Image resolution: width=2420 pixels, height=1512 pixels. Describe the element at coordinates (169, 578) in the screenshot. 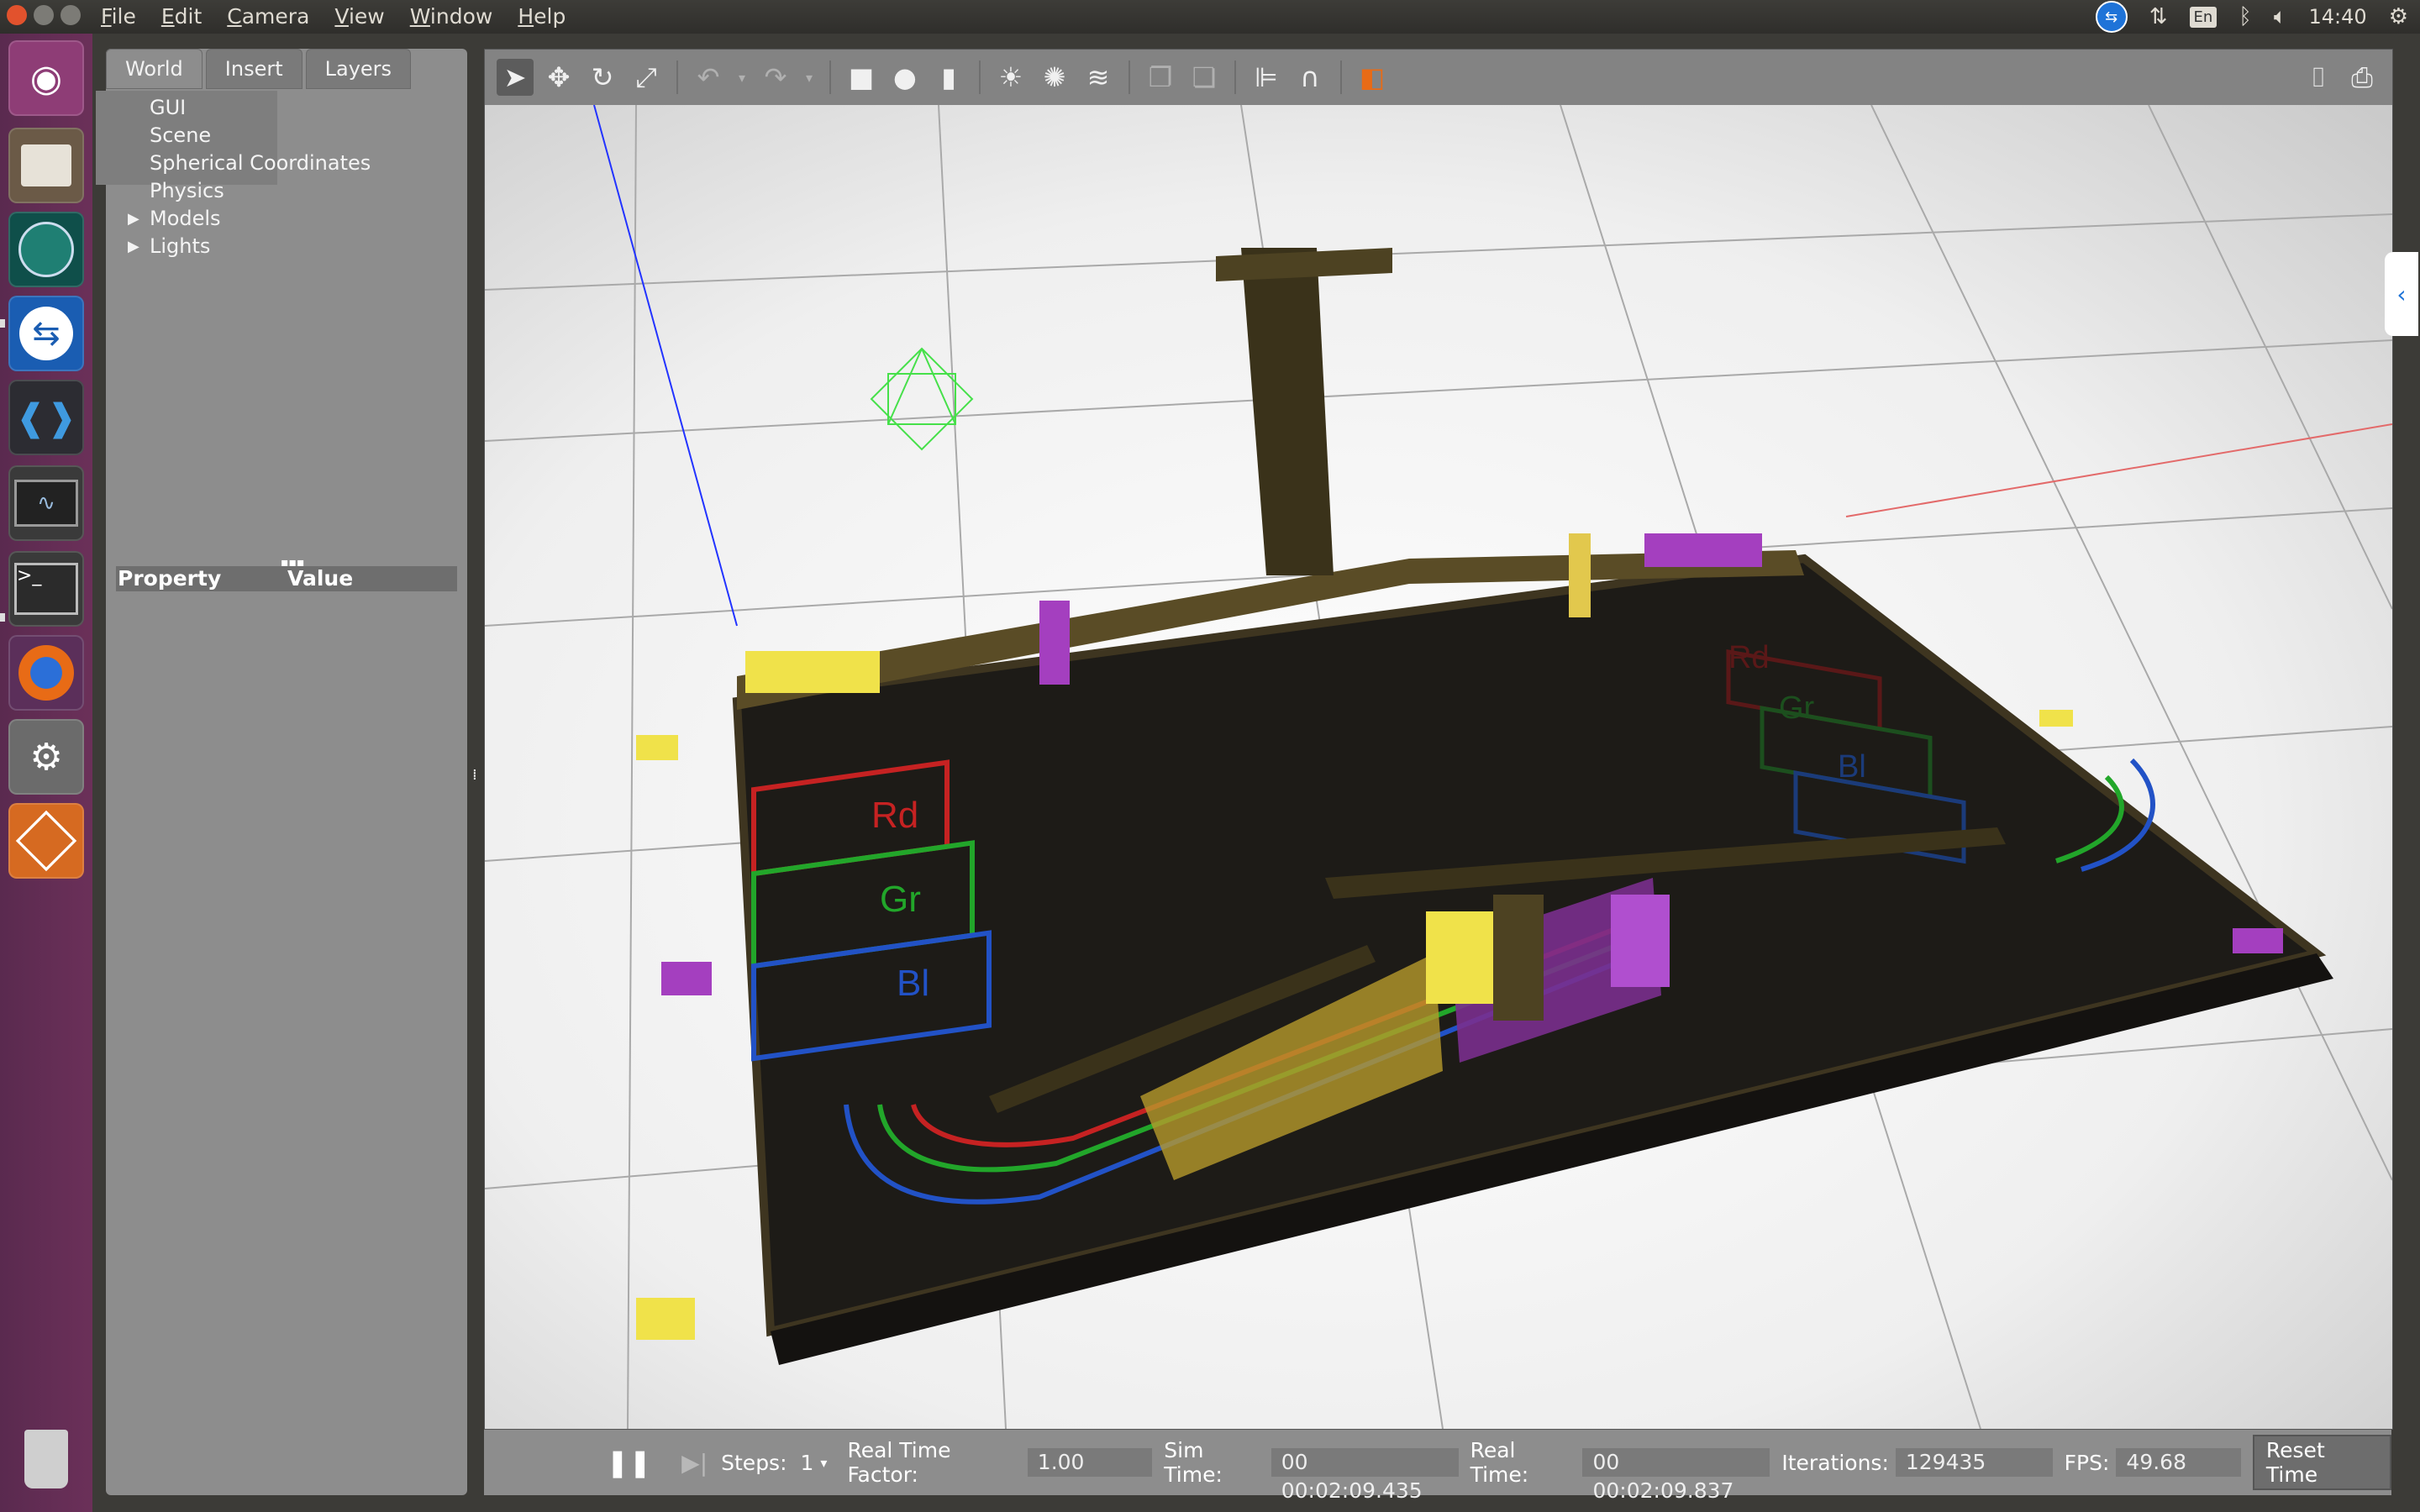

I see `property-column-header: Property` at that location.